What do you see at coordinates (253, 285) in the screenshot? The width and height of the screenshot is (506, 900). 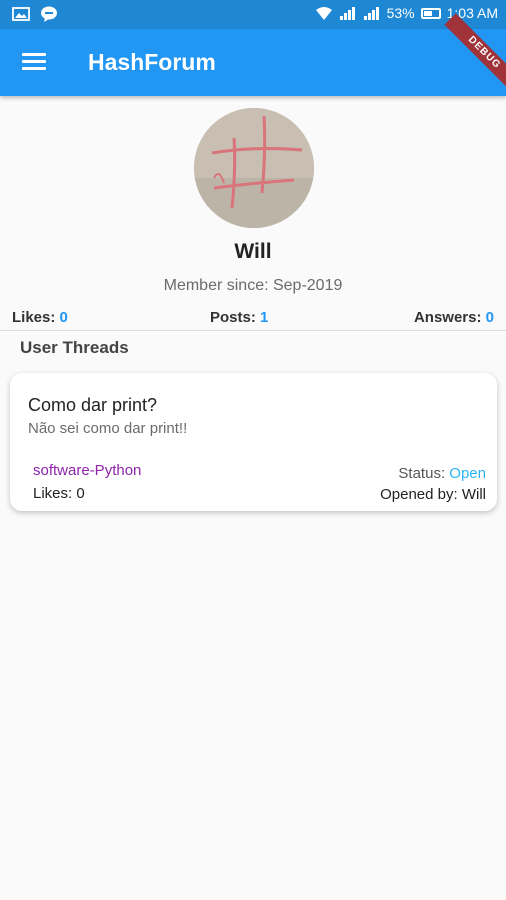 I see `member-since: Member since: Sep-2019` at bounding box center [253, 285].